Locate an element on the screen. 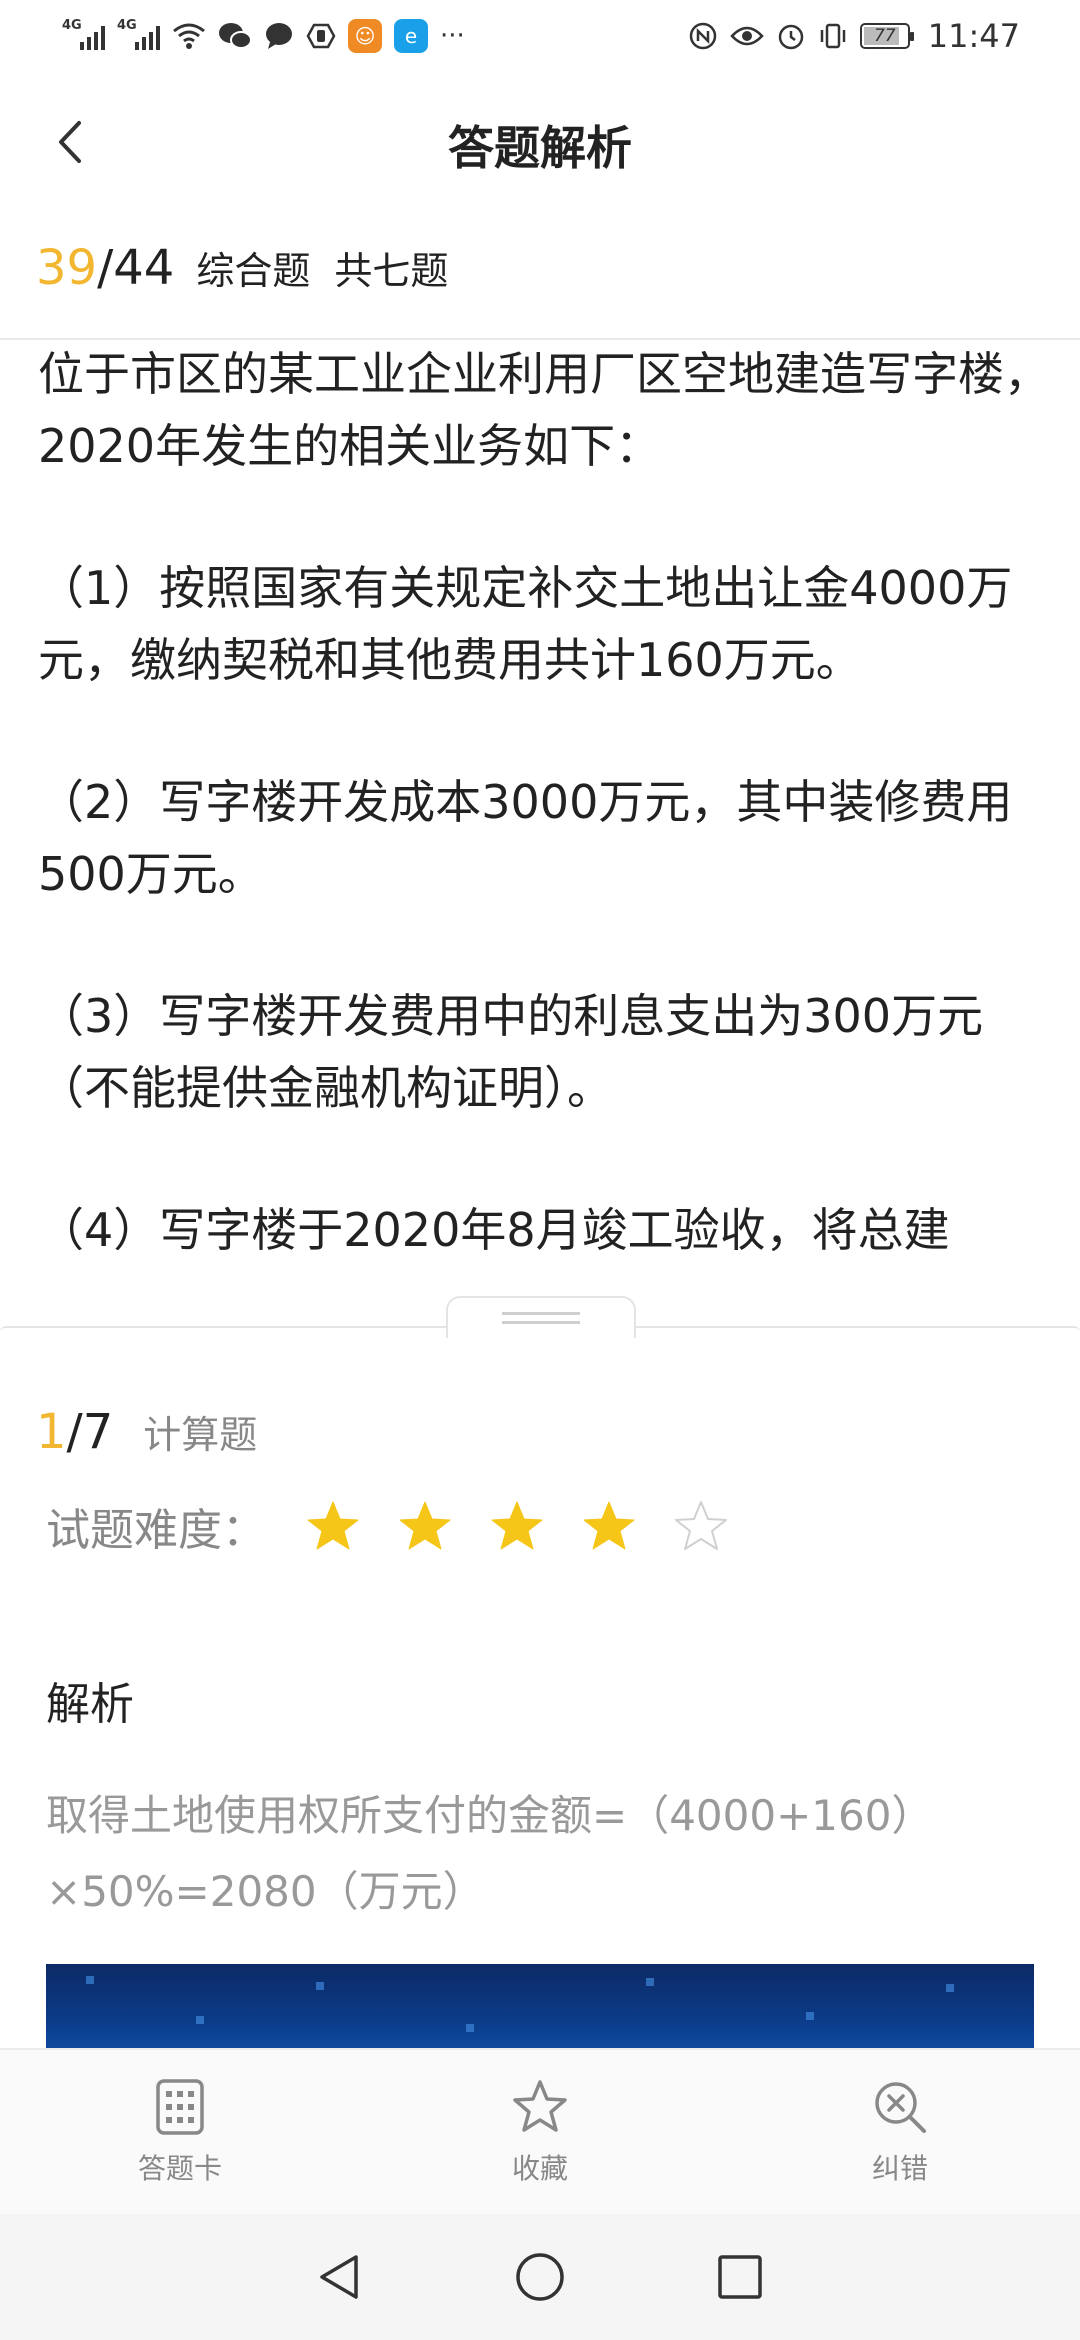 This screenshot has height=2340, width=1080. clock: 11:47 is located at coordinates (973, 36).